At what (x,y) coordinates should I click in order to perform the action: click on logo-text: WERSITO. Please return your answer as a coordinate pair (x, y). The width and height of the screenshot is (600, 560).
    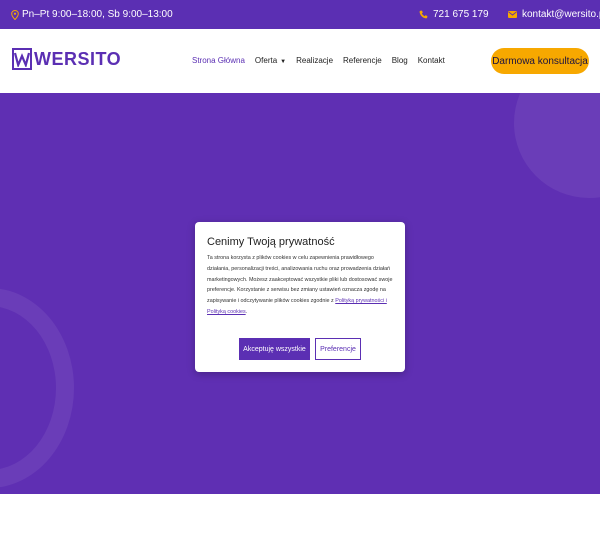
    Looking at the image, I should click on (78, 58).